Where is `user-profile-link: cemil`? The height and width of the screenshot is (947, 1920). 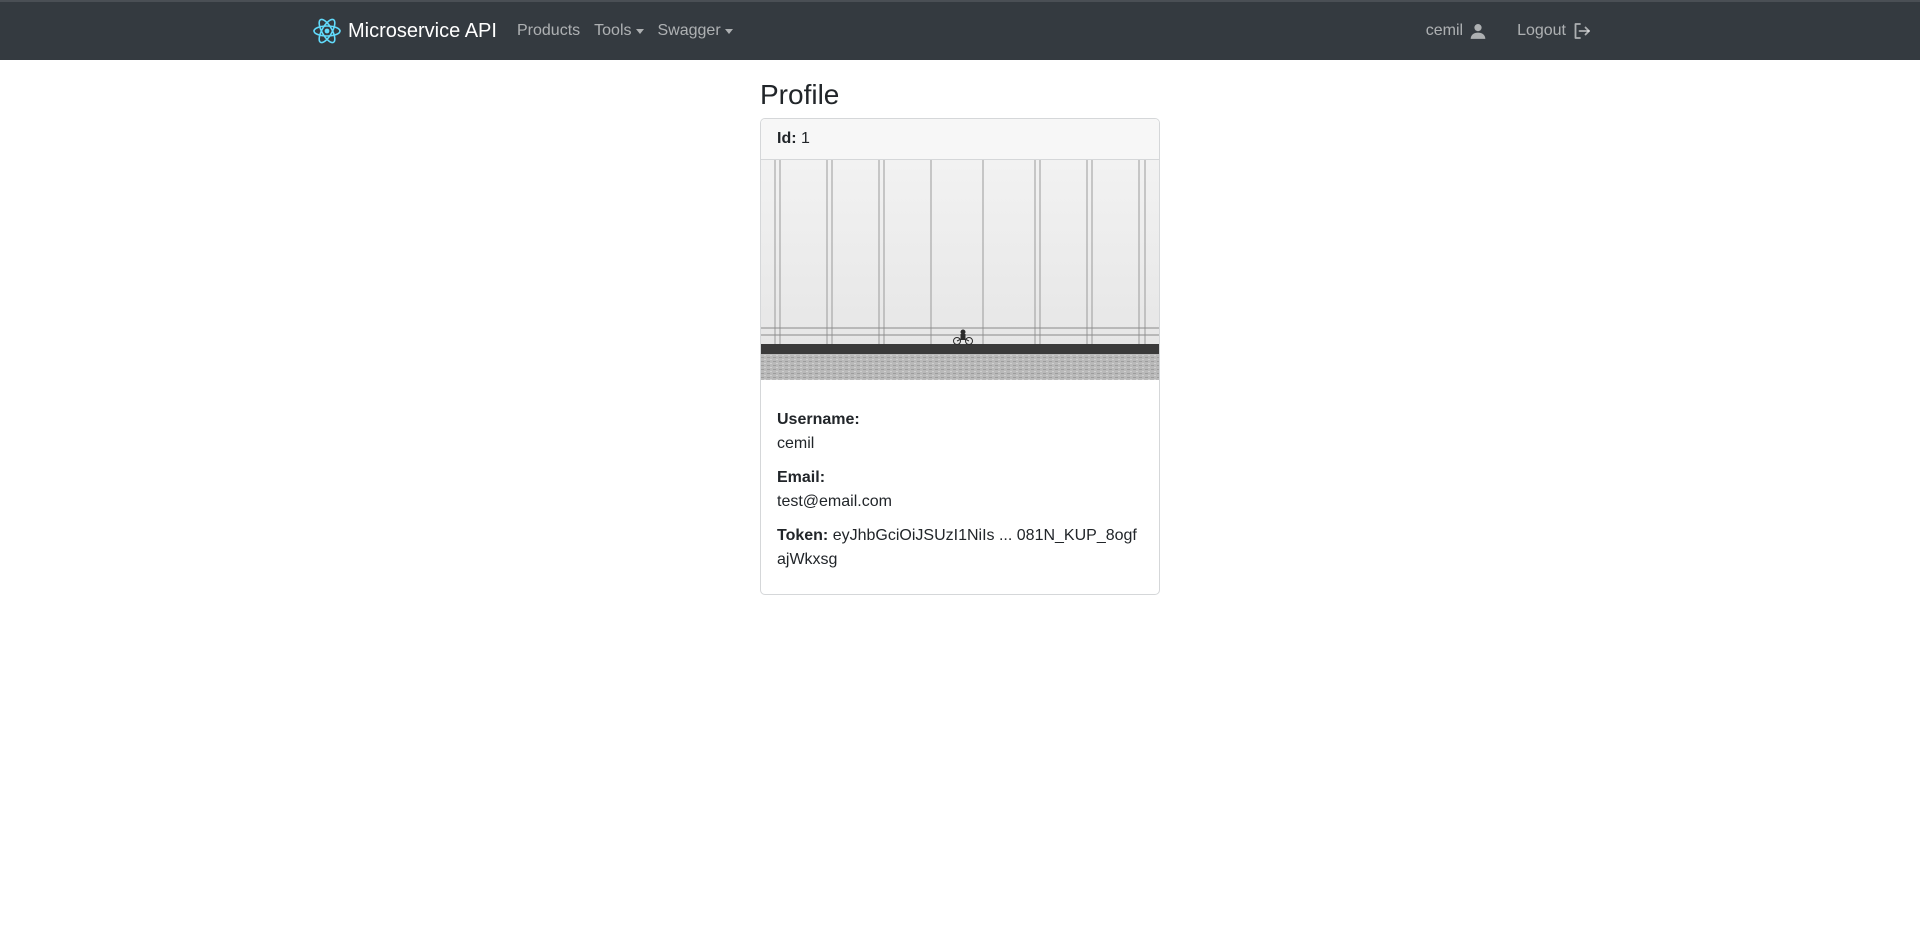
user-profile-link: cemil is located at coordinates (1456, 31).